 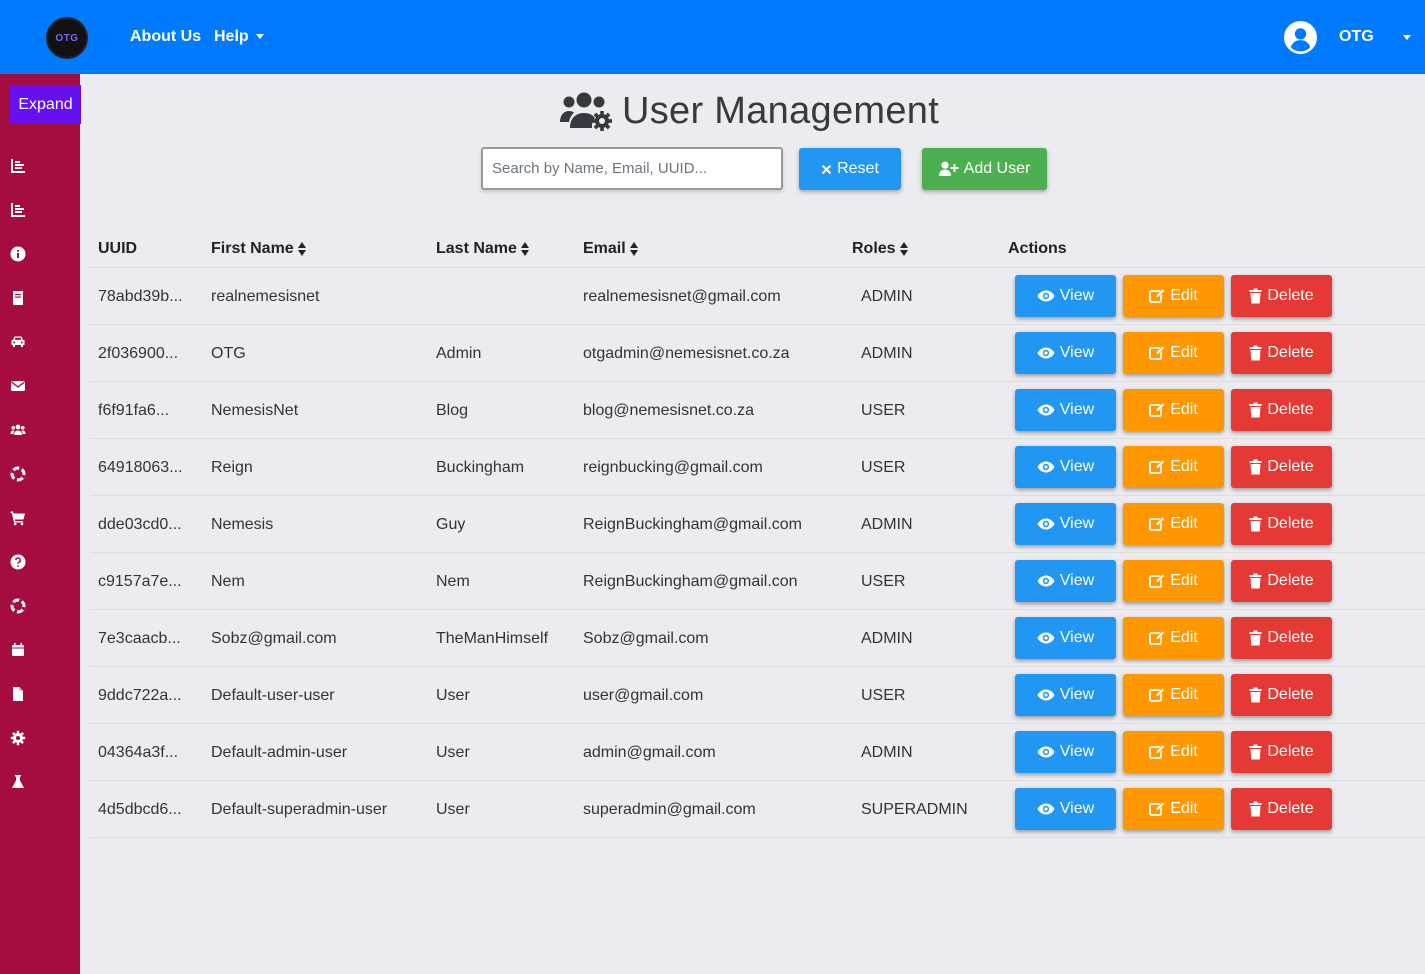 What do you see at coordinates (880, 249) in the screenshot?
I see `header-roles: Roles` at bounding box center [880, 249].